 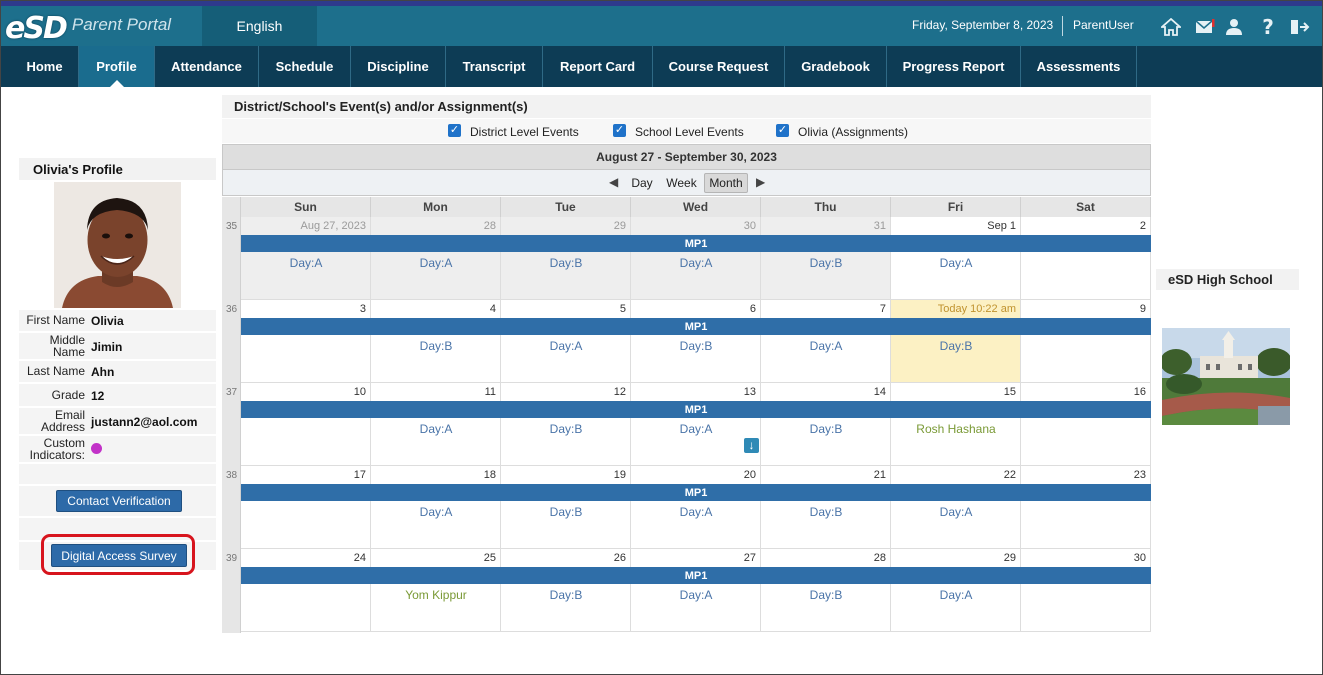 I want to click on grade-row: Grade 12, so click(x=117, y=395).